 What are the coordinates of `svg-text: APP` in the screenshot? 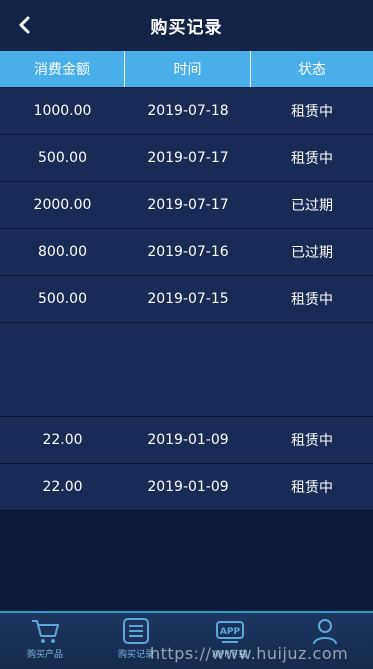 It's located at (230, 632).